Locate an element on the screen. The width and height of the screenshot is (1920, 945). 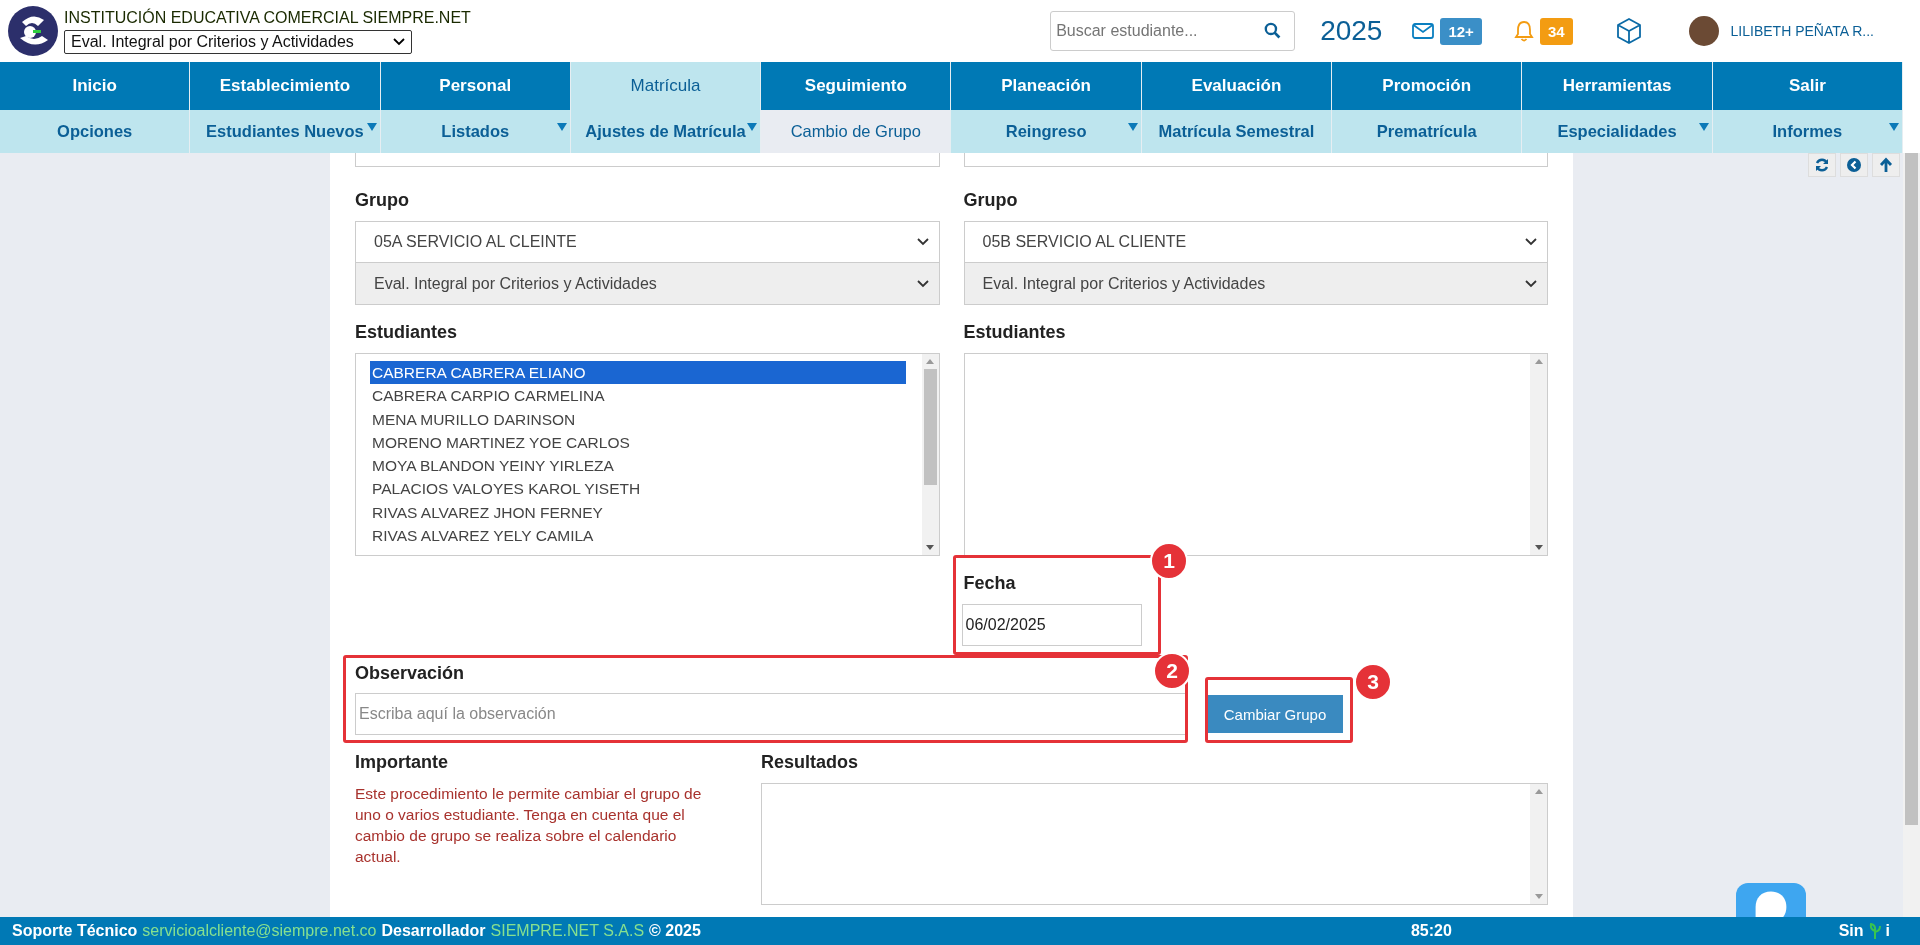
student-option: MORENO MARTINEZ YOE CARLOS is located at coordinates (638, 442).